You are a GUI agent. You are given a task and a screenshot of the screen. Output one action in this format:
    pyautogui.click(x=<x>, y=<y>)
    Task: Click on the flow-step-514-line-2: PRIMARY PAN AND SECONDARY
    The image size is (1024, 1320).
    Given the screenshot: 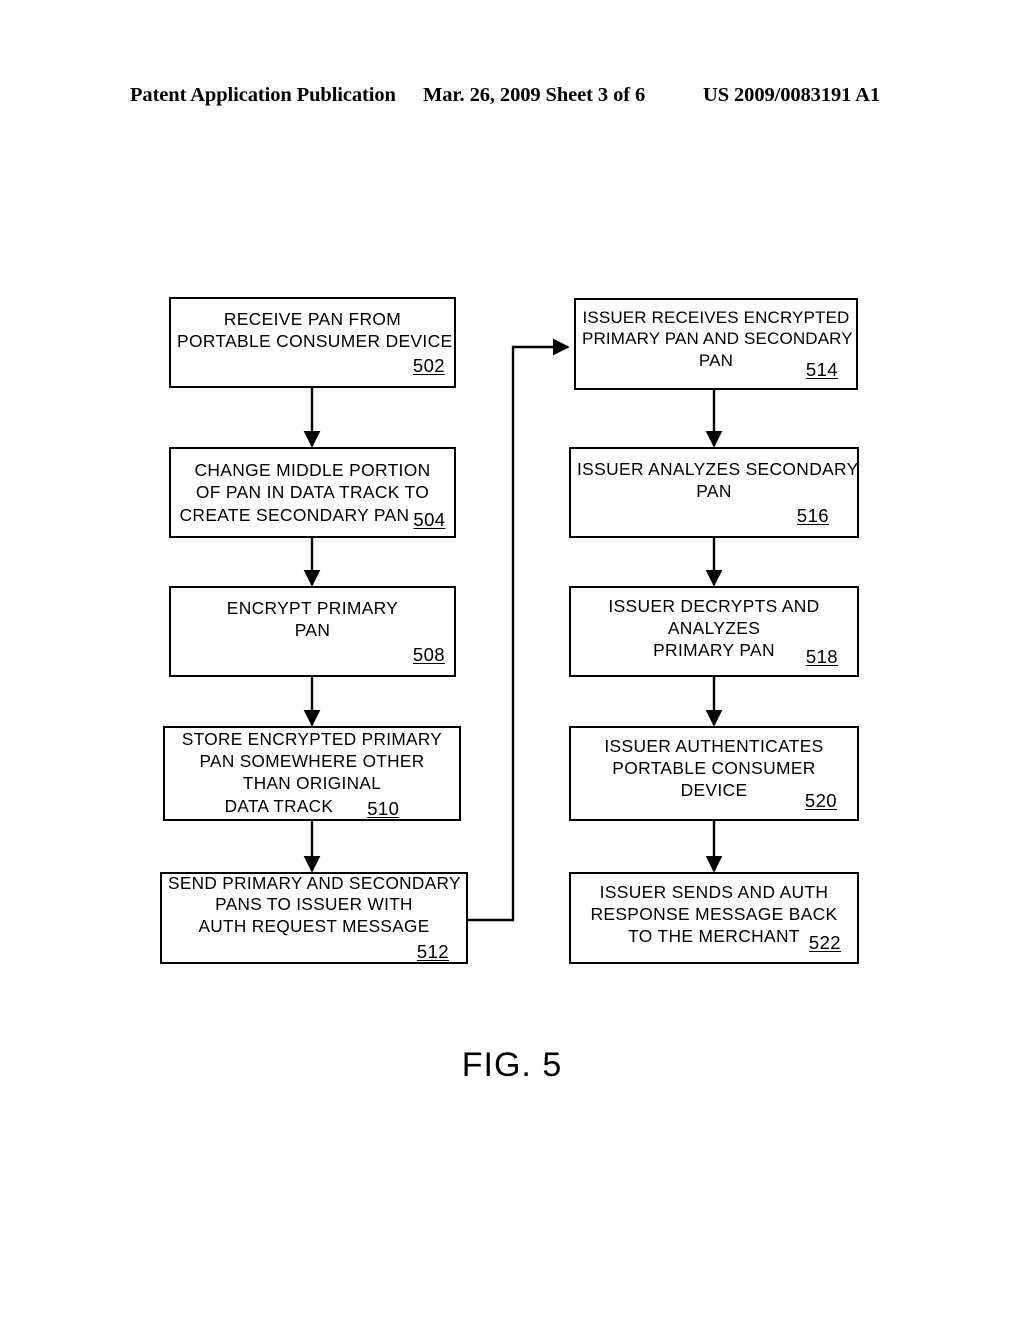 What is the action you would take?
    pyautogui.click(x=717, y=339)
    